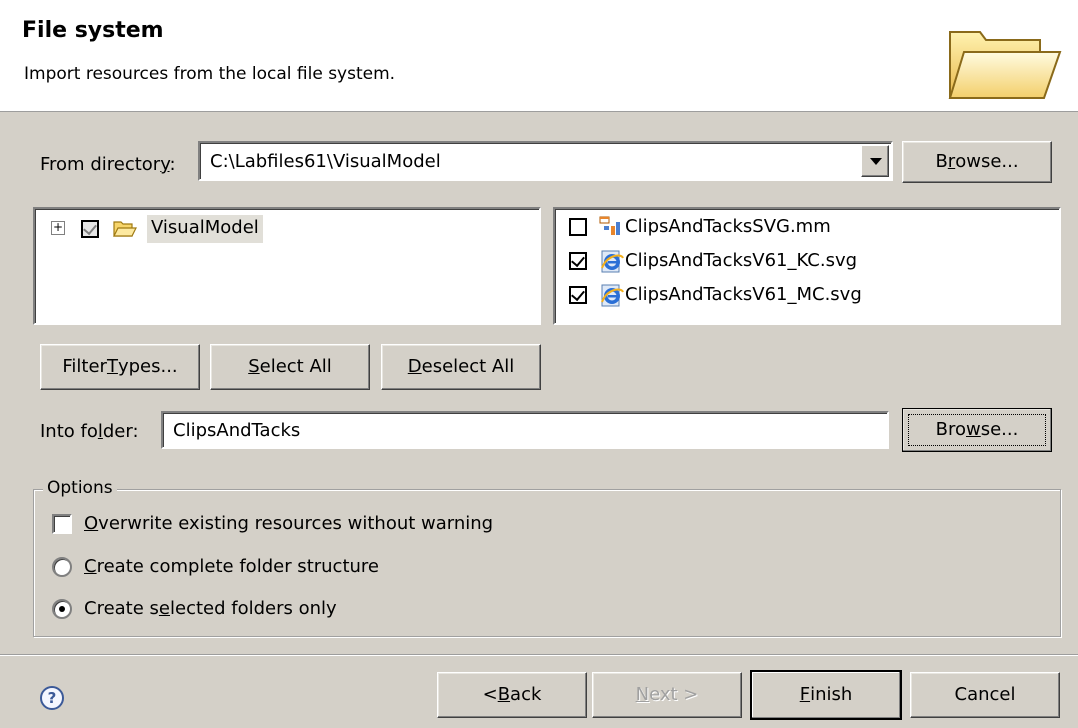 The height and width of the screenshot is (728, 1078). Describe the element at coordinates (58, 228) in the screenshot. I see `tree-expand-icon: +` at that location.